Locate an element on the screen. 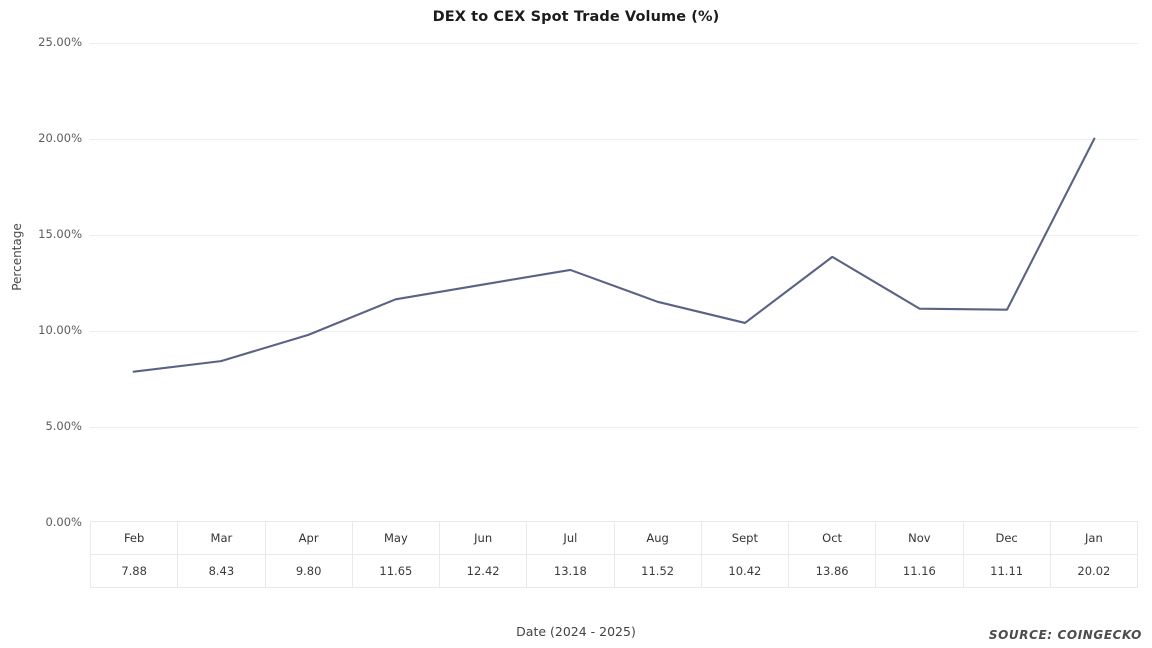 The image size is (1152, 648). table-header-cell: May is located at coordinates (396, 538).